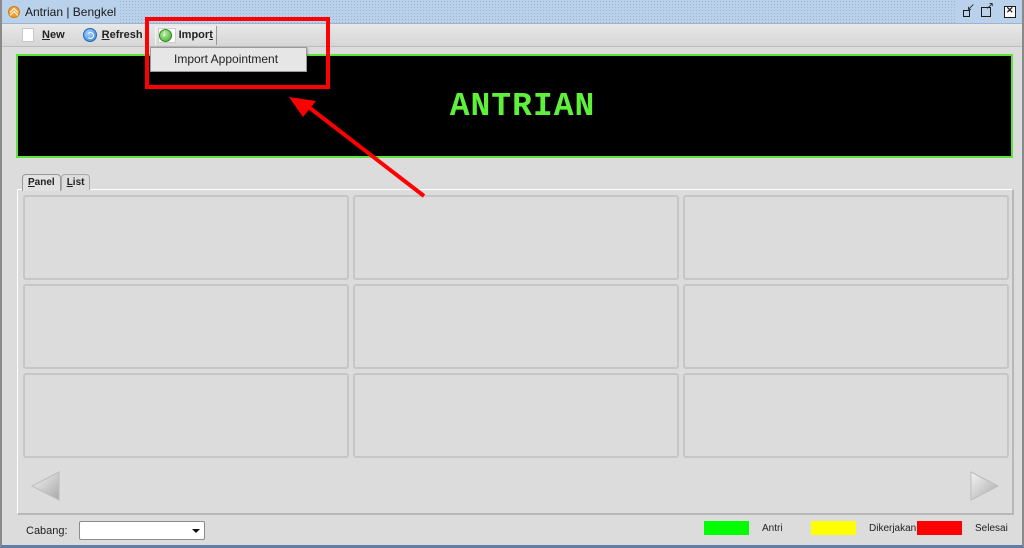  Describe the element at coordinates (47, 531) in the screenshot. I see `cabang-label: Cabang:` at that location.